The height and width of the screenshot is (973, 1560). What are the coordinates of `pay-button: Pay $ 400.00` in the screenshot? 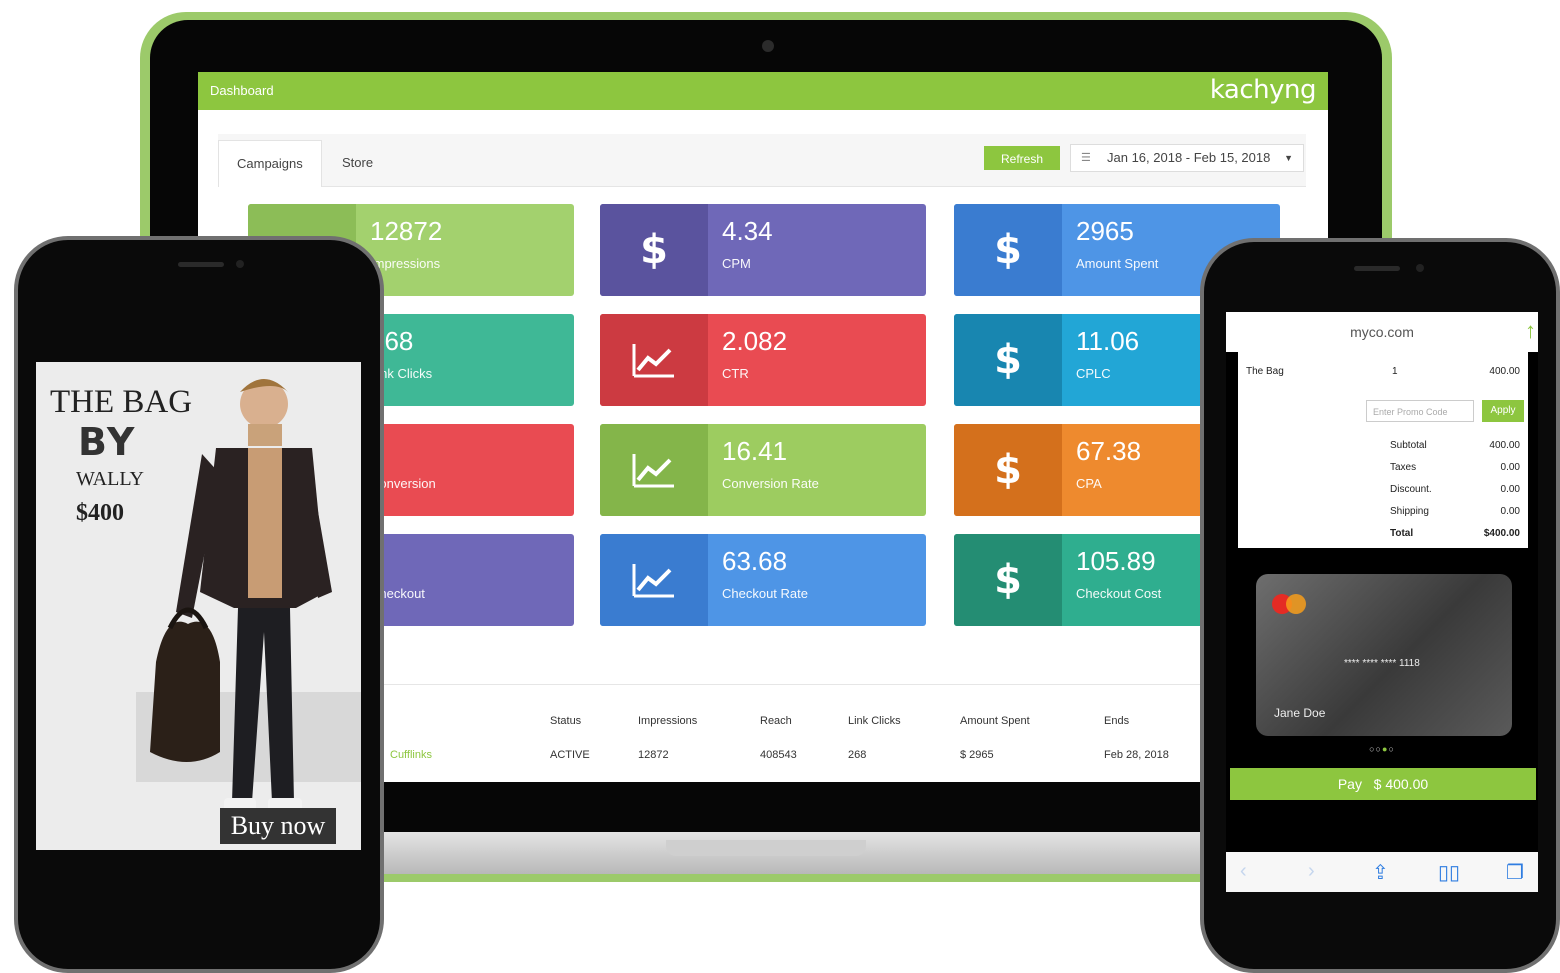 It's located at (1383, 784).